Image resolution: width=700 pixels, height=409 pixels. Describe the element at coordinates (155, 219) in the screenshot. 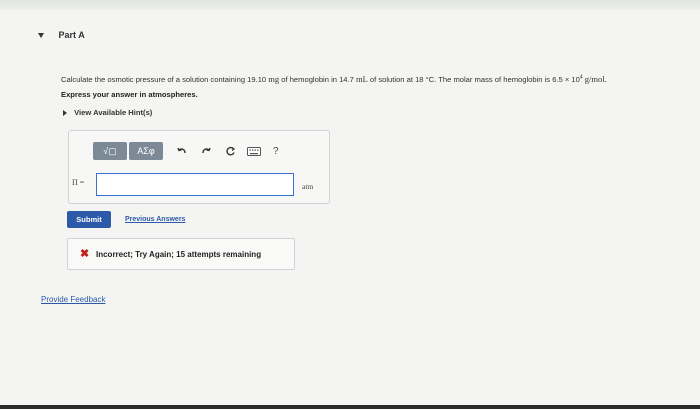

I see `previous-answers-link: Previous Answers` at that location.